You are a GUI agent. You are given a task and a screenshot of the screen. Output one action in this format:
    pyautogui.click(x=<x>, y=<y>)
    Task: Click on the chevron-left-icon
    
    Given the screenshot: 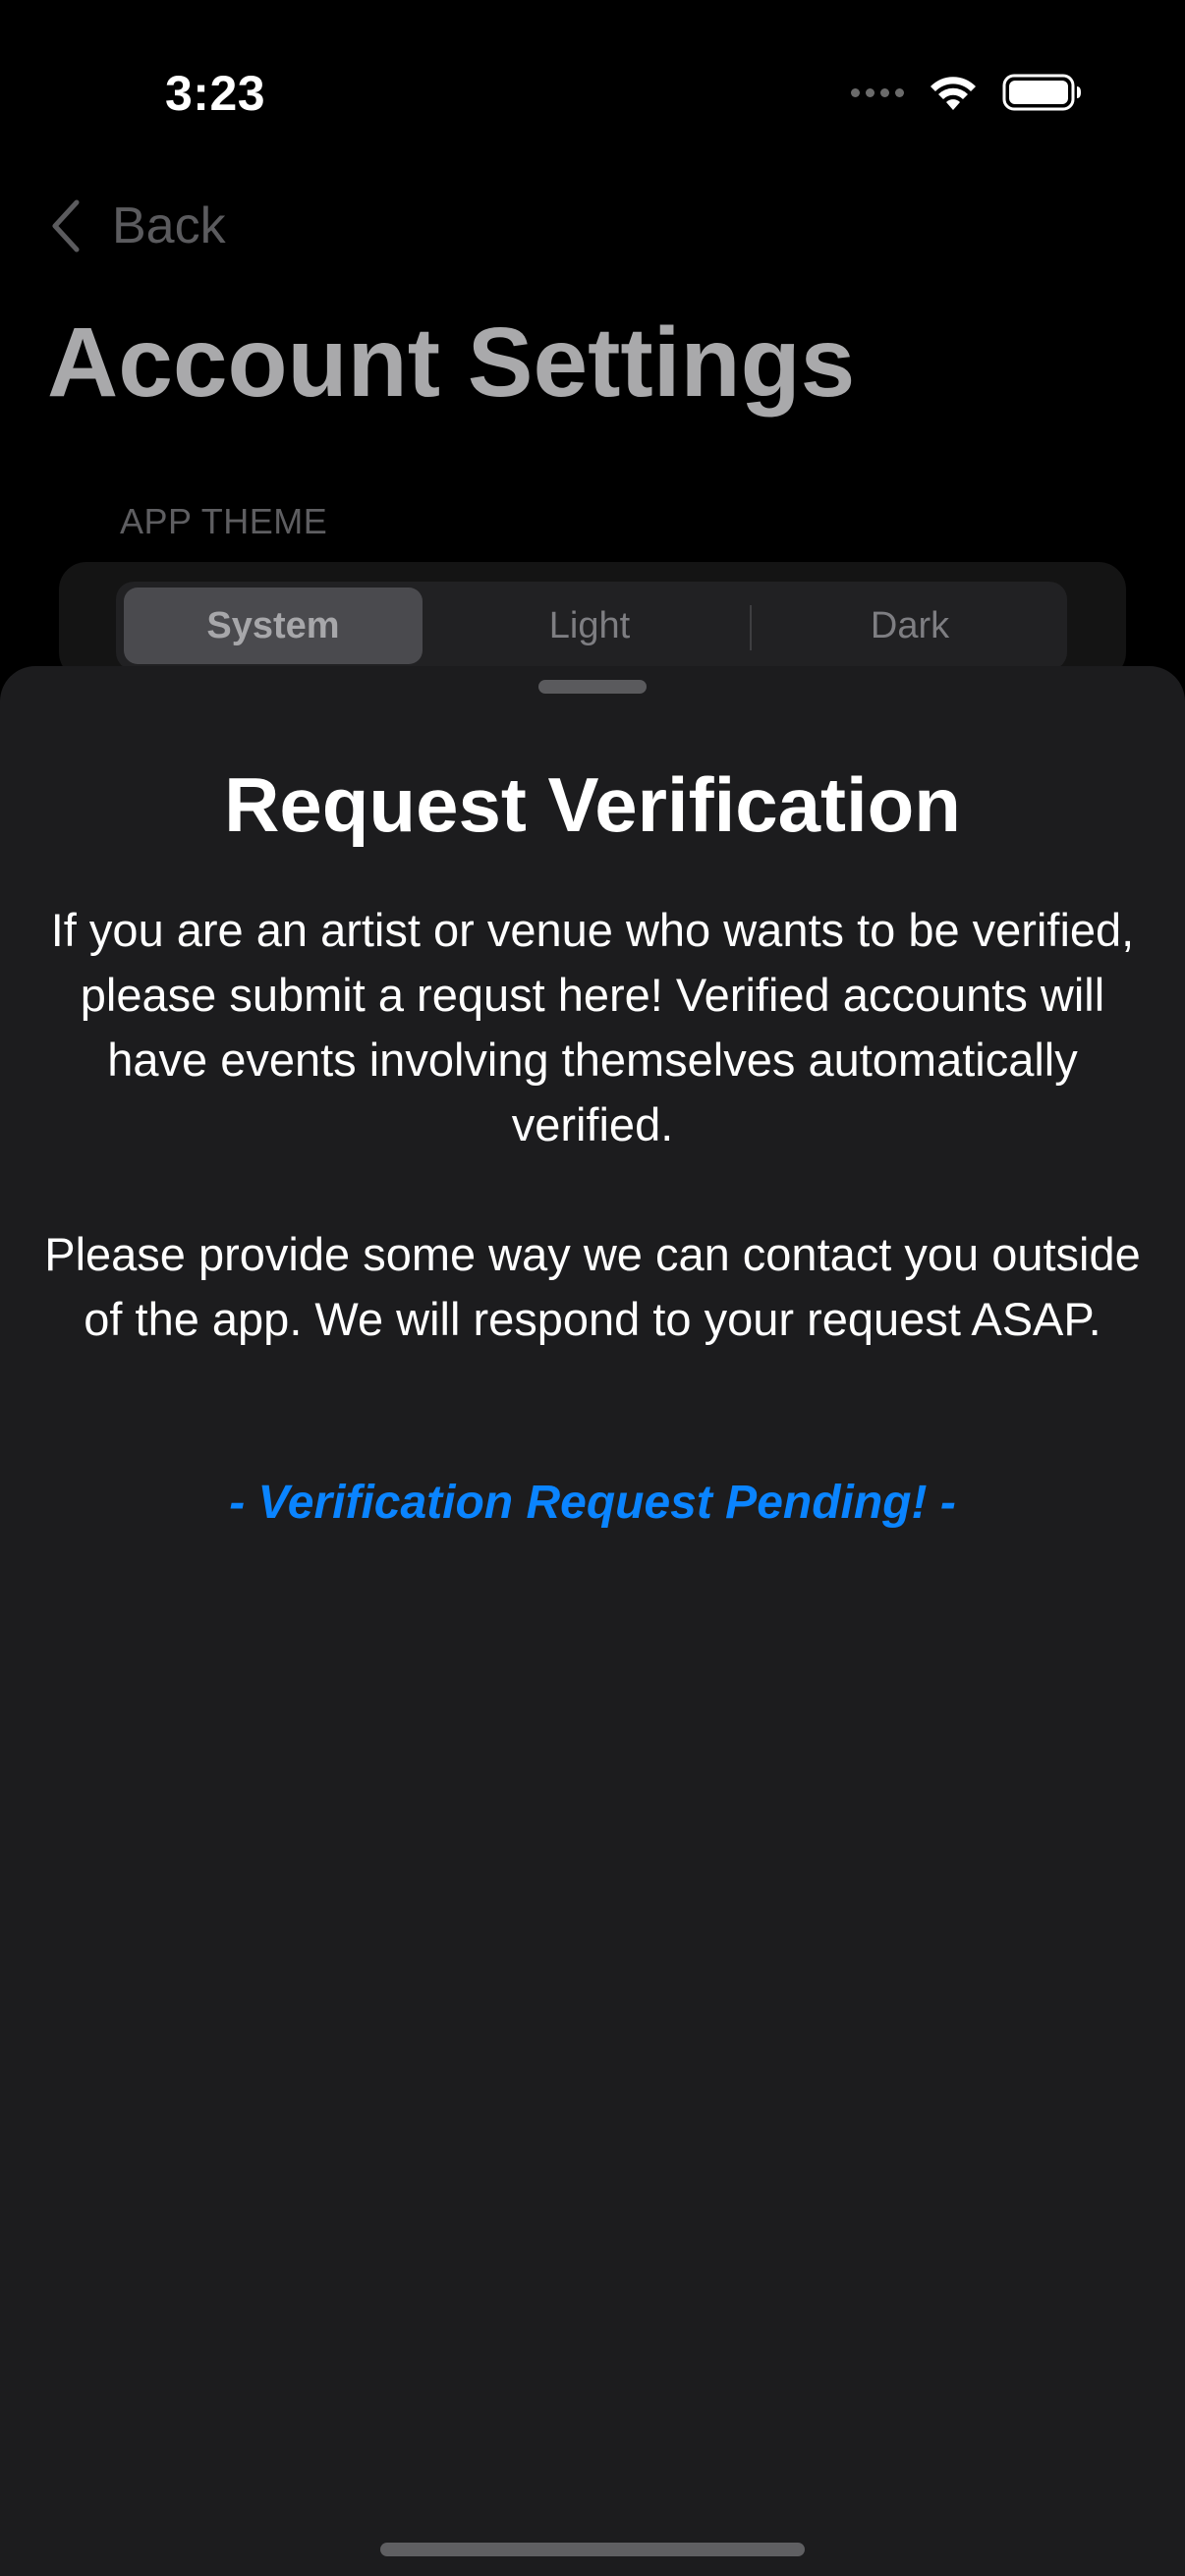 What is the action you would take?
    pyautogui.click(x=66, y=225)
    